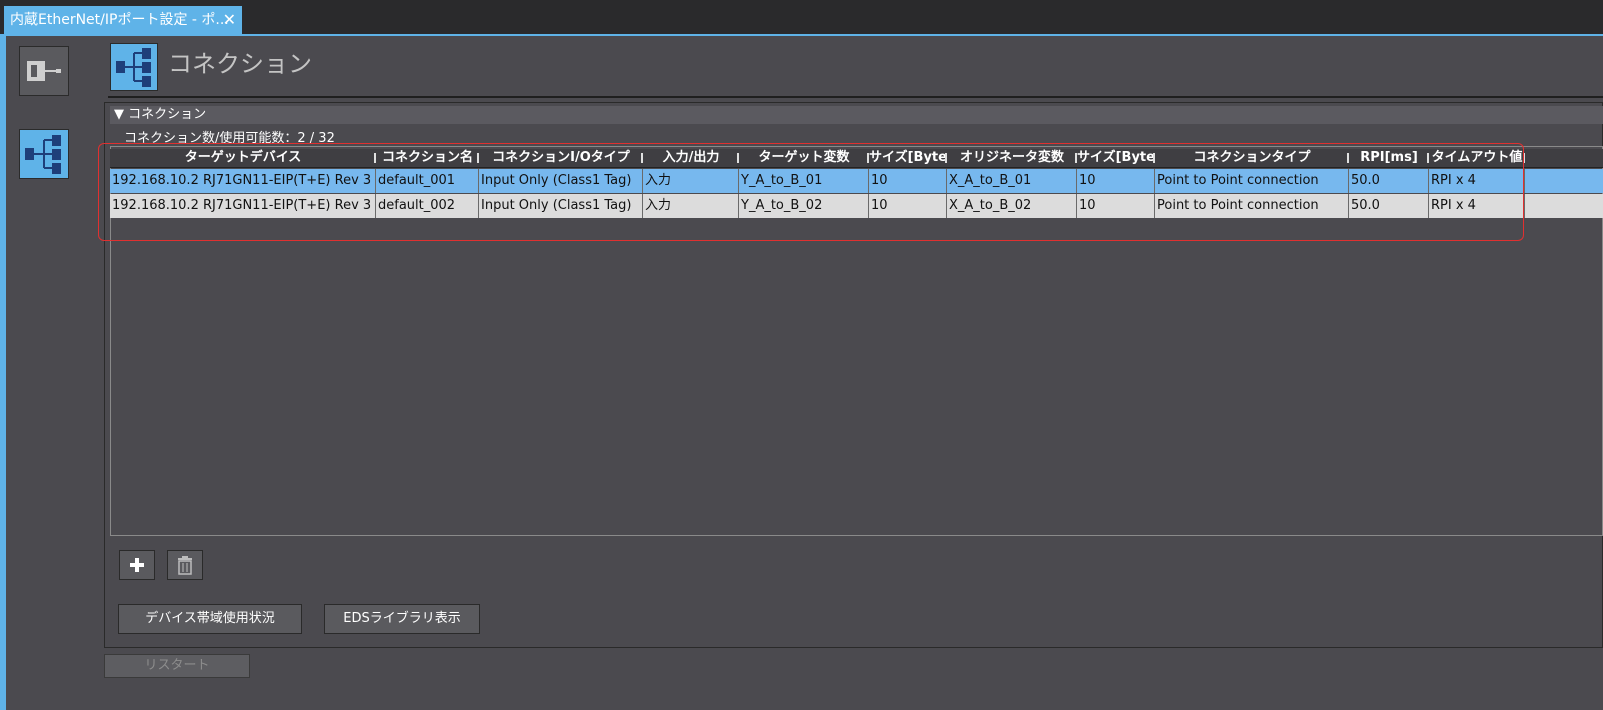 This screenshot has height=710, width=1603. I want to click on col-originator-variable: オリジネータ変数, so click(1012, 158).